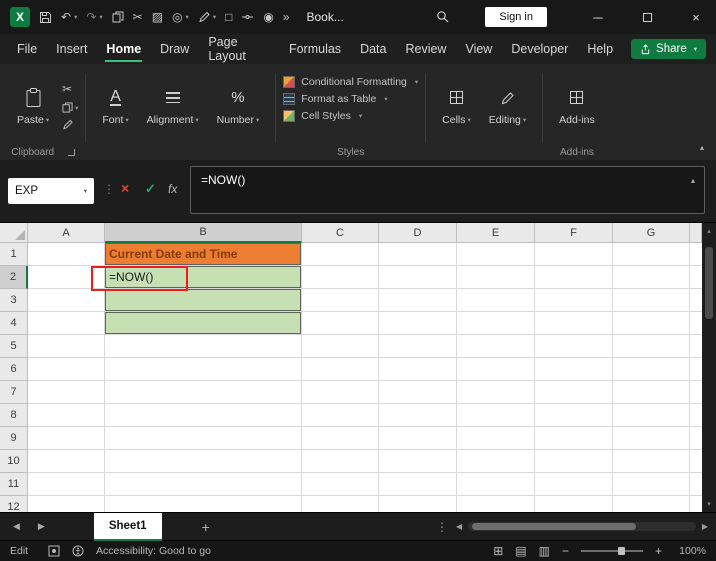 Image resolution: width=716 pixels, height=561 pixels. I want to click on row-header-10: 10, so click(14, 461).